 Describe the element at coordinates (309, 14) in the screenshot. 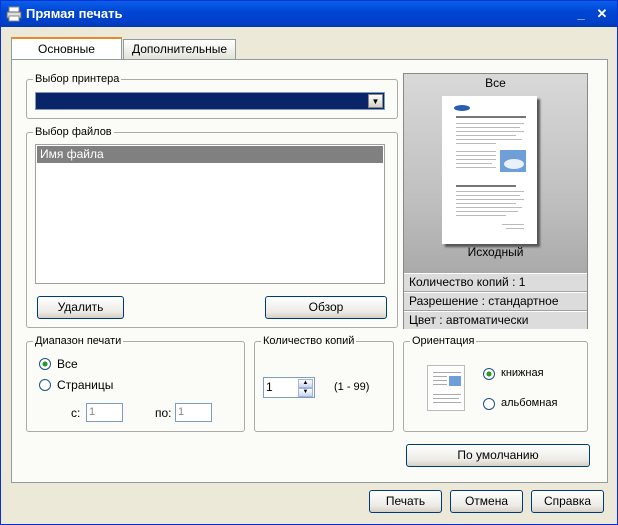

I see `title-bar: Прямая печать _ ✕` at that location.